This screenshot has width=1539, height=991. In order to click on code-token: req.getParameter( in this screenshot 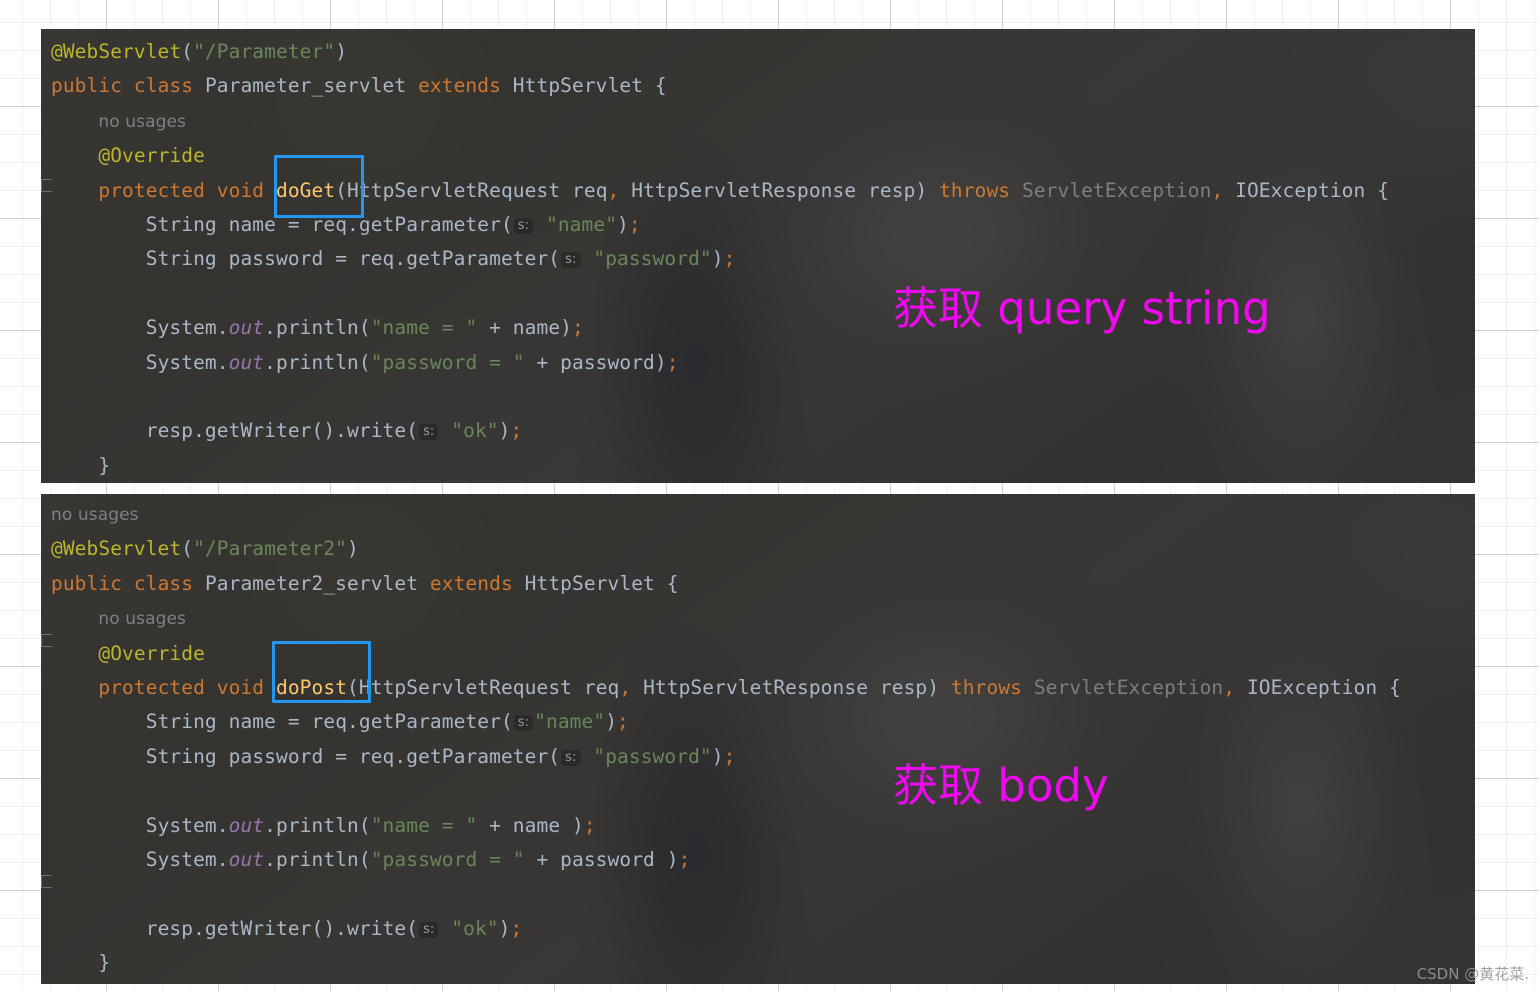, I will do `click(454, 756)`.